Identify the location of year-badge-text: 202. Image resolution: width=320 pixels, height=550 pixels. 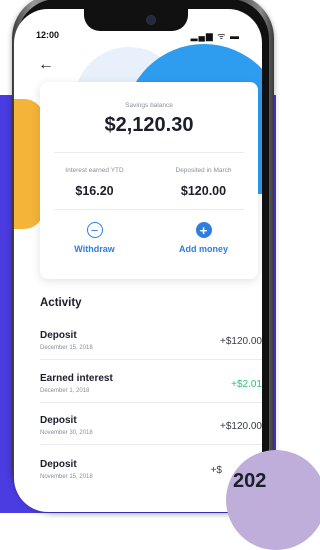
(250, 481).